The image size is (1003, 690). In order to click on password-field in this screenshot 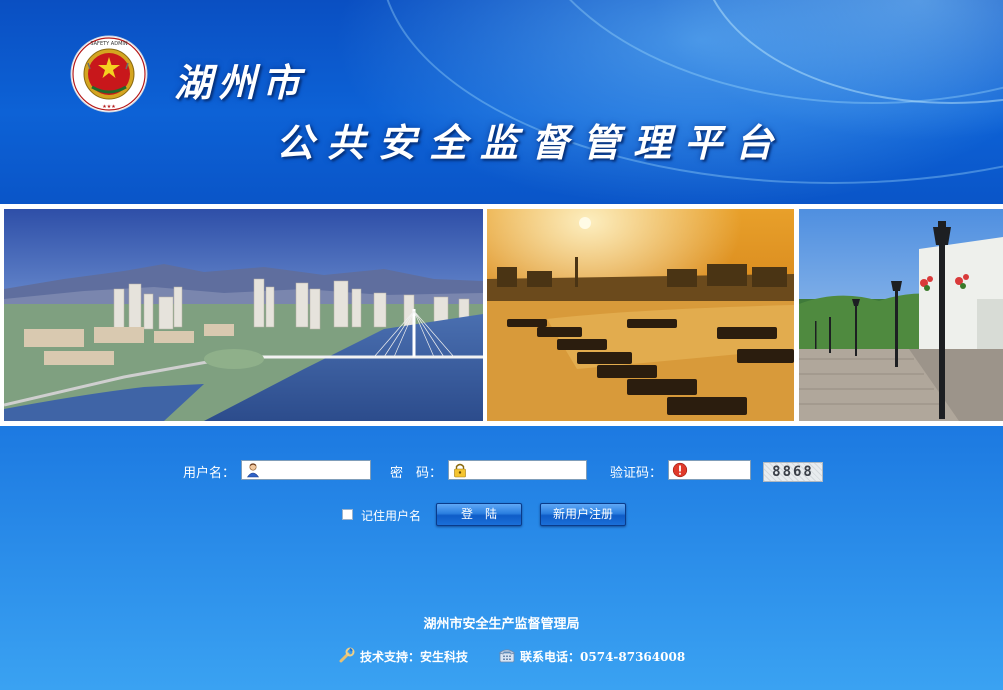, I will do `click(517, 470)`.